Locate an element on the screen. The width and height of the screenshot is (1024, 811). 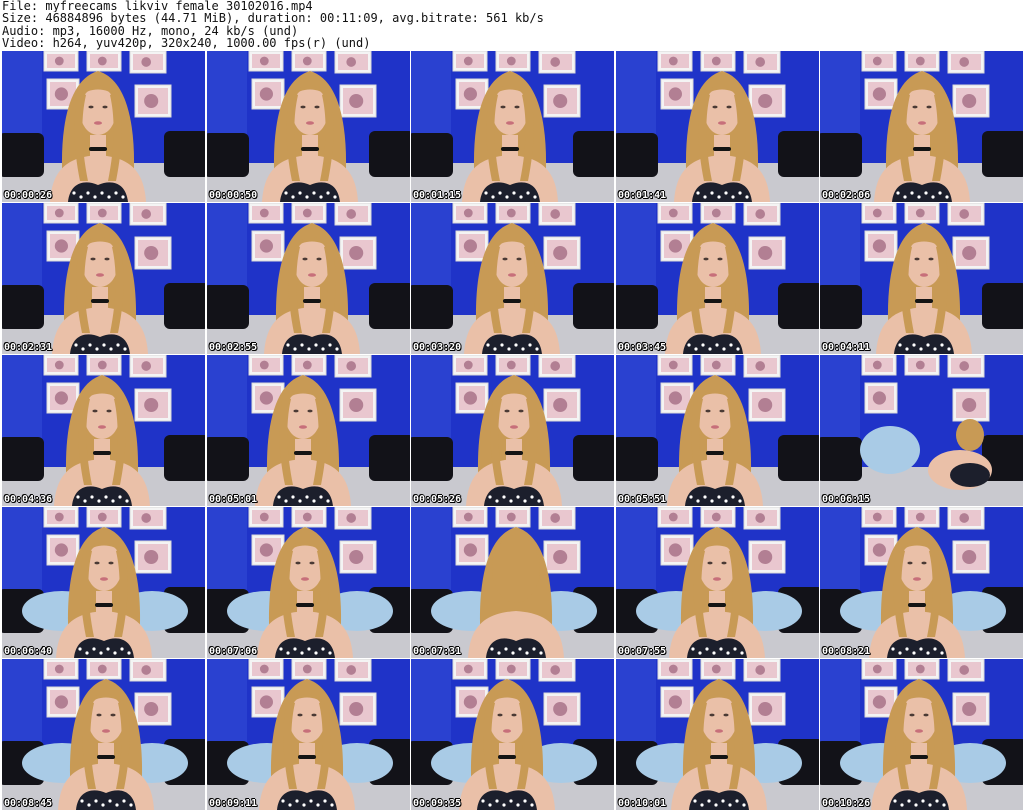
dark-cushion-left is located at coordinates (841, 155).